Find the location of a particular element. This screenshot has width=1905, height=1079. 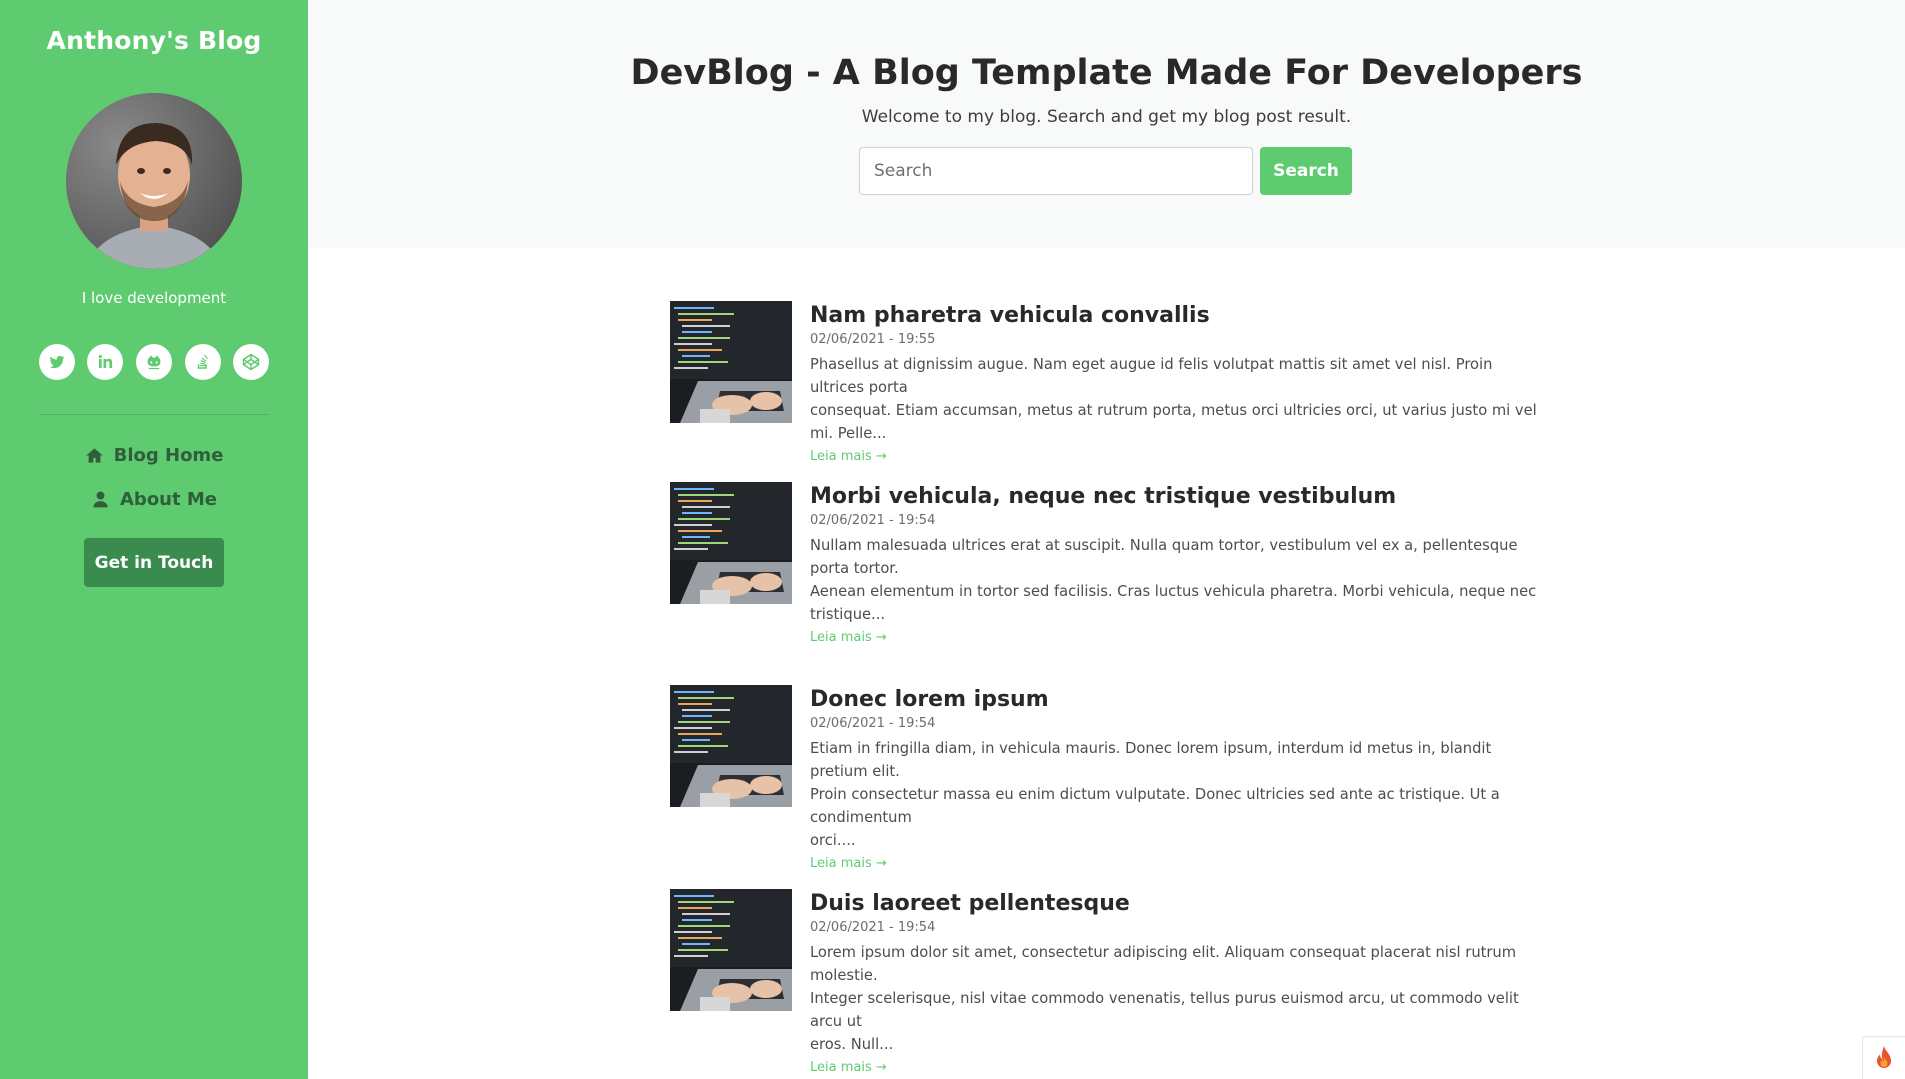

avatar-photo is located at coordinates (154, 181).